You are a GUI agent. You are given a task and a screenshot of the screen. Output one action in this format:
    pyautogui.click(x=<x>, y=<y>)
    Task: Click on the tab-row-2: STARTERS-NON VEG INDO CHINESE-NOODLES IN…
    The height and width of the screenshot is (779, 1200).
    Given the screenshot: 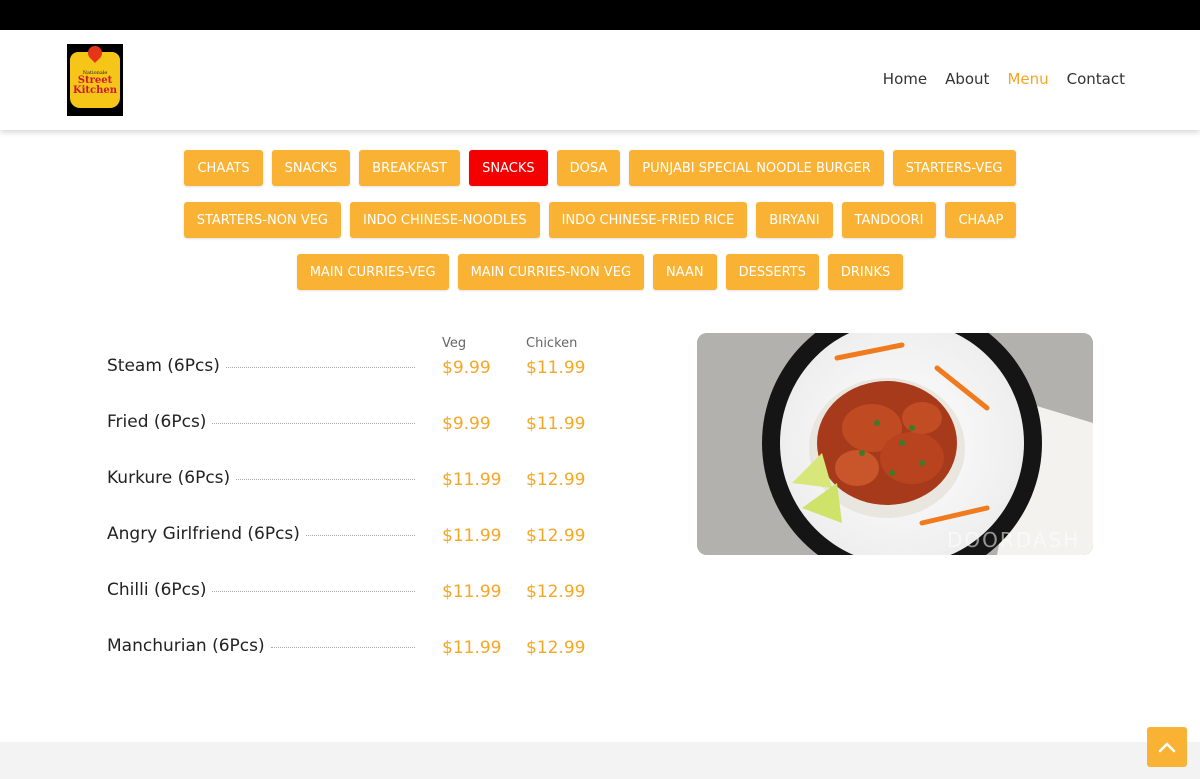 What is the action you would take?
    pyautogui.click(x=600, y=220)
    